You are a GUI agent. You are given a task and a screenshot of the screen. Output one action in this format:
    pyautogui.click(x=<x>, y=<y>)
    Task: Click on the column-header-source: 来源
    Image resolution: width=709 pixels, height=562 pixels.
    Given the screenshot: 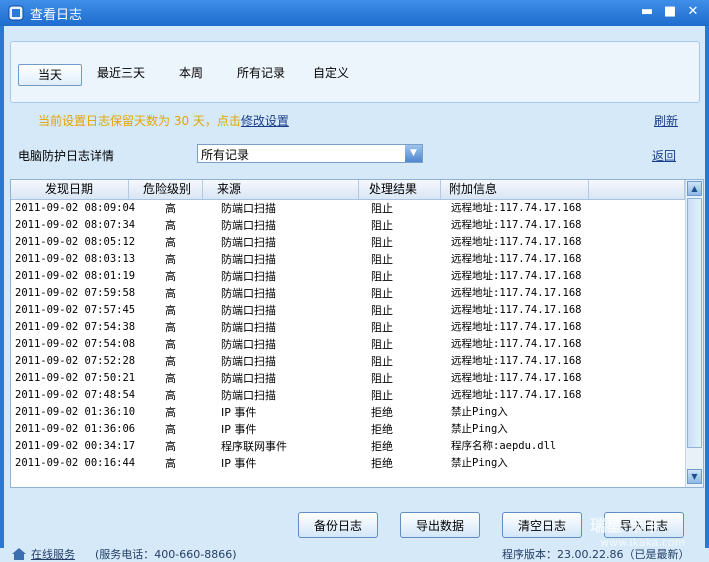 What is the action you would take?
    pyautogui.click(x=281, y=189)
    